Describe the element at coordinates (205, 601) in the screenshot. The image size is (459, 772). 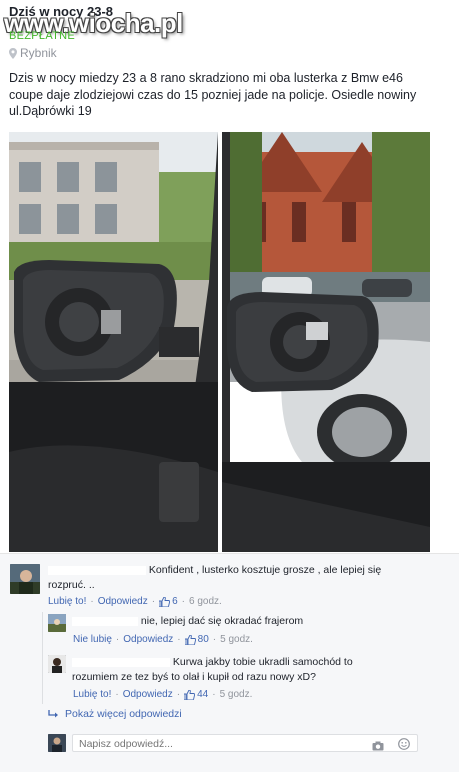
I see `comment-time: 6 godz.` at that location.